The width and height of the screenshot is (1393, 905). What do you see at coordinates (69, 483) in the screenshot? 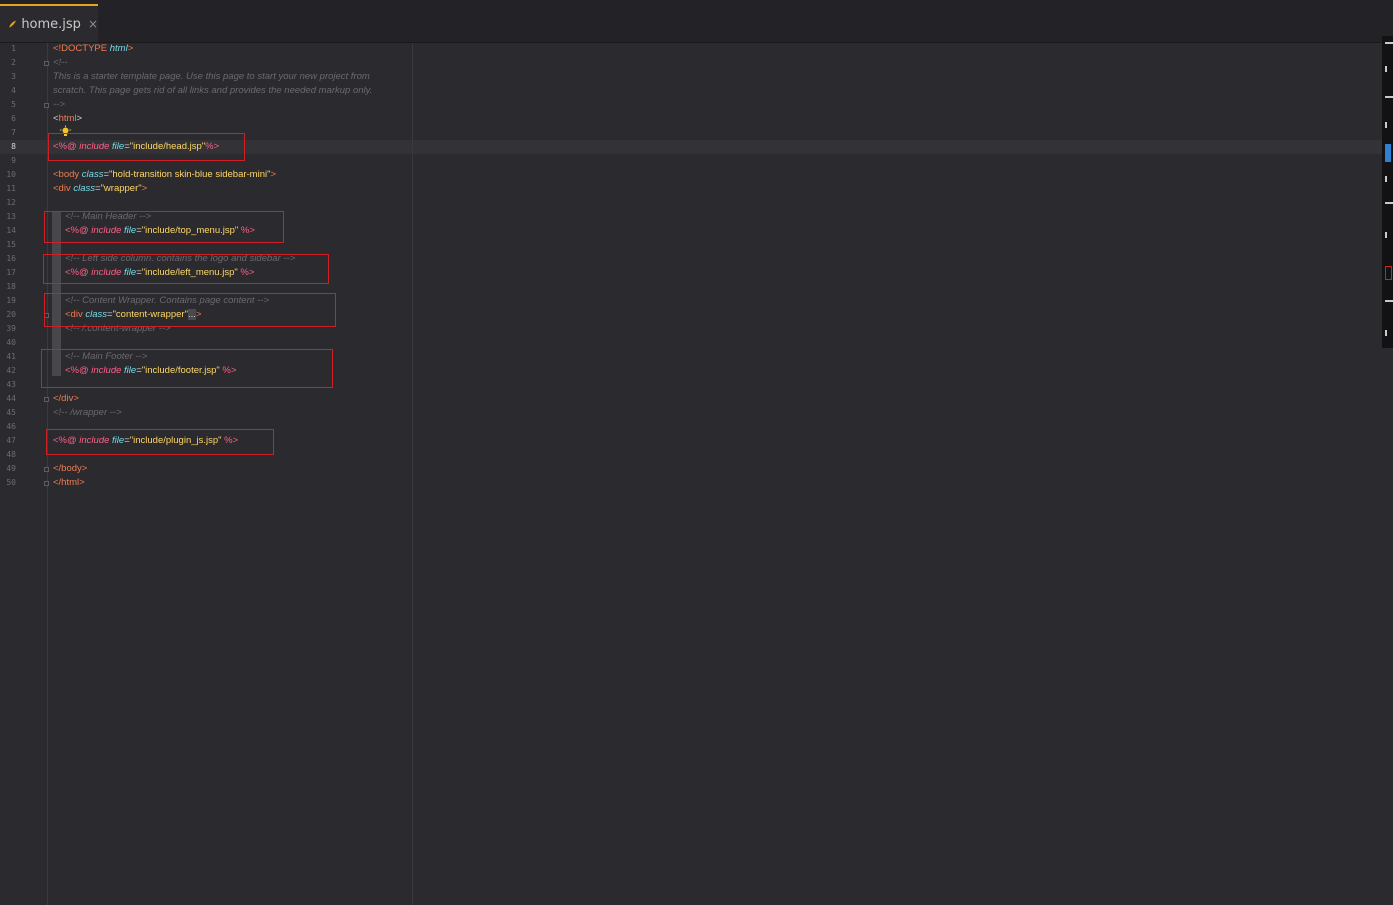
I see `code-line-50: </html>` at bounding box center [69, 483].